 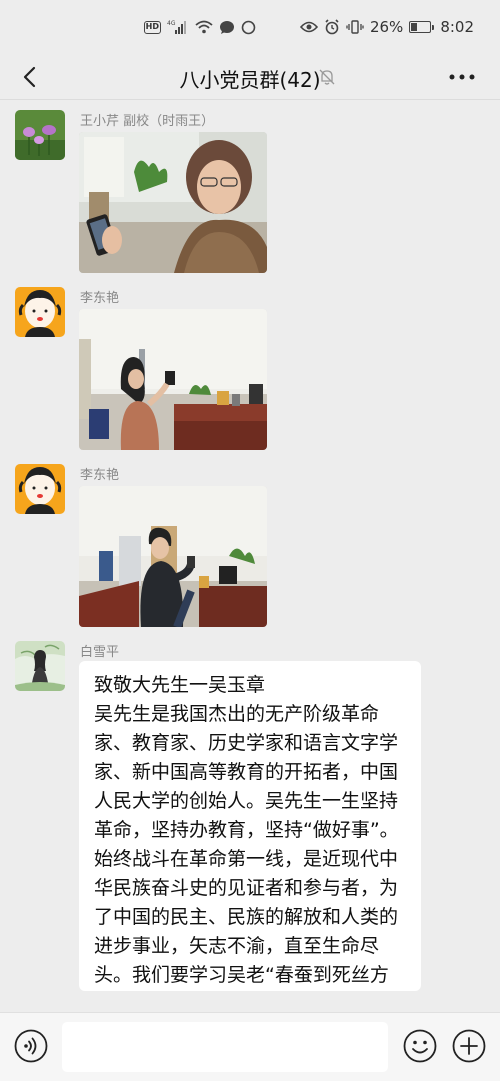 I want to click on status-bar: HD 4G 26% 8:02, so click(x=250, y=27).